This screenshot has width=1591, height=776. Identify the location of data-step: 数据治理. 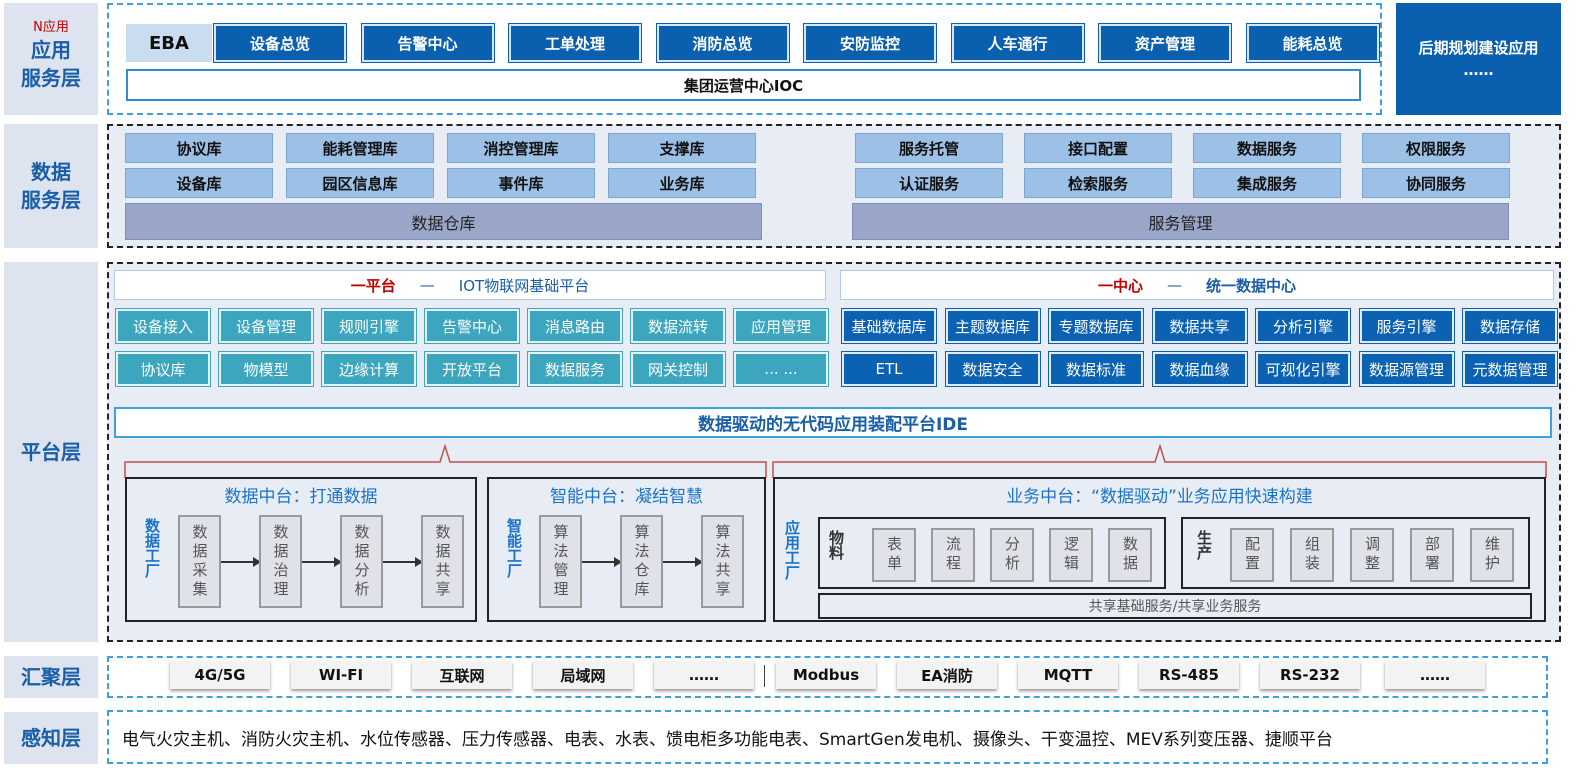
(280, 561).